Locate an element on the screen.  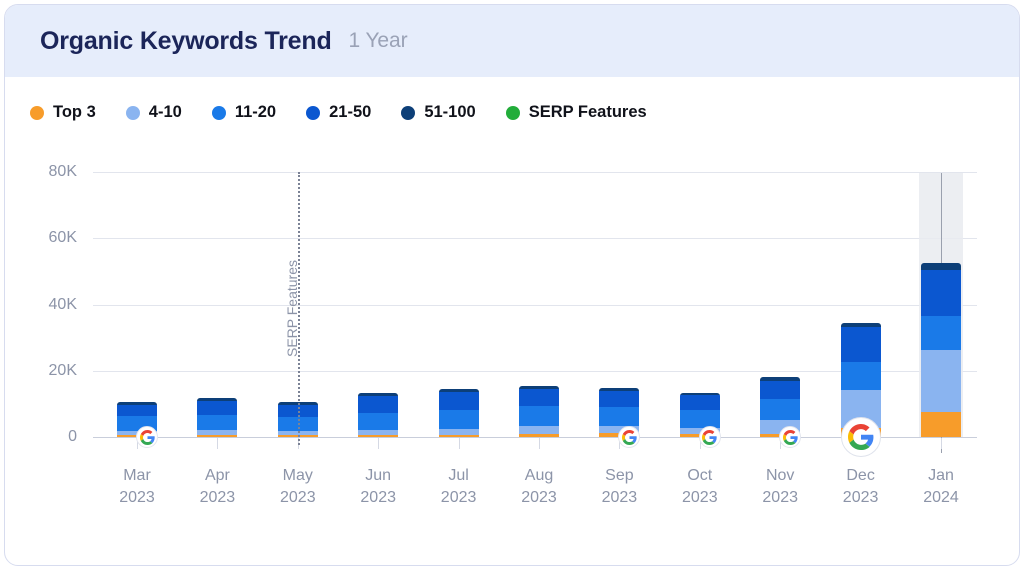
x-label-month: May is located at coordinates (297, 475).